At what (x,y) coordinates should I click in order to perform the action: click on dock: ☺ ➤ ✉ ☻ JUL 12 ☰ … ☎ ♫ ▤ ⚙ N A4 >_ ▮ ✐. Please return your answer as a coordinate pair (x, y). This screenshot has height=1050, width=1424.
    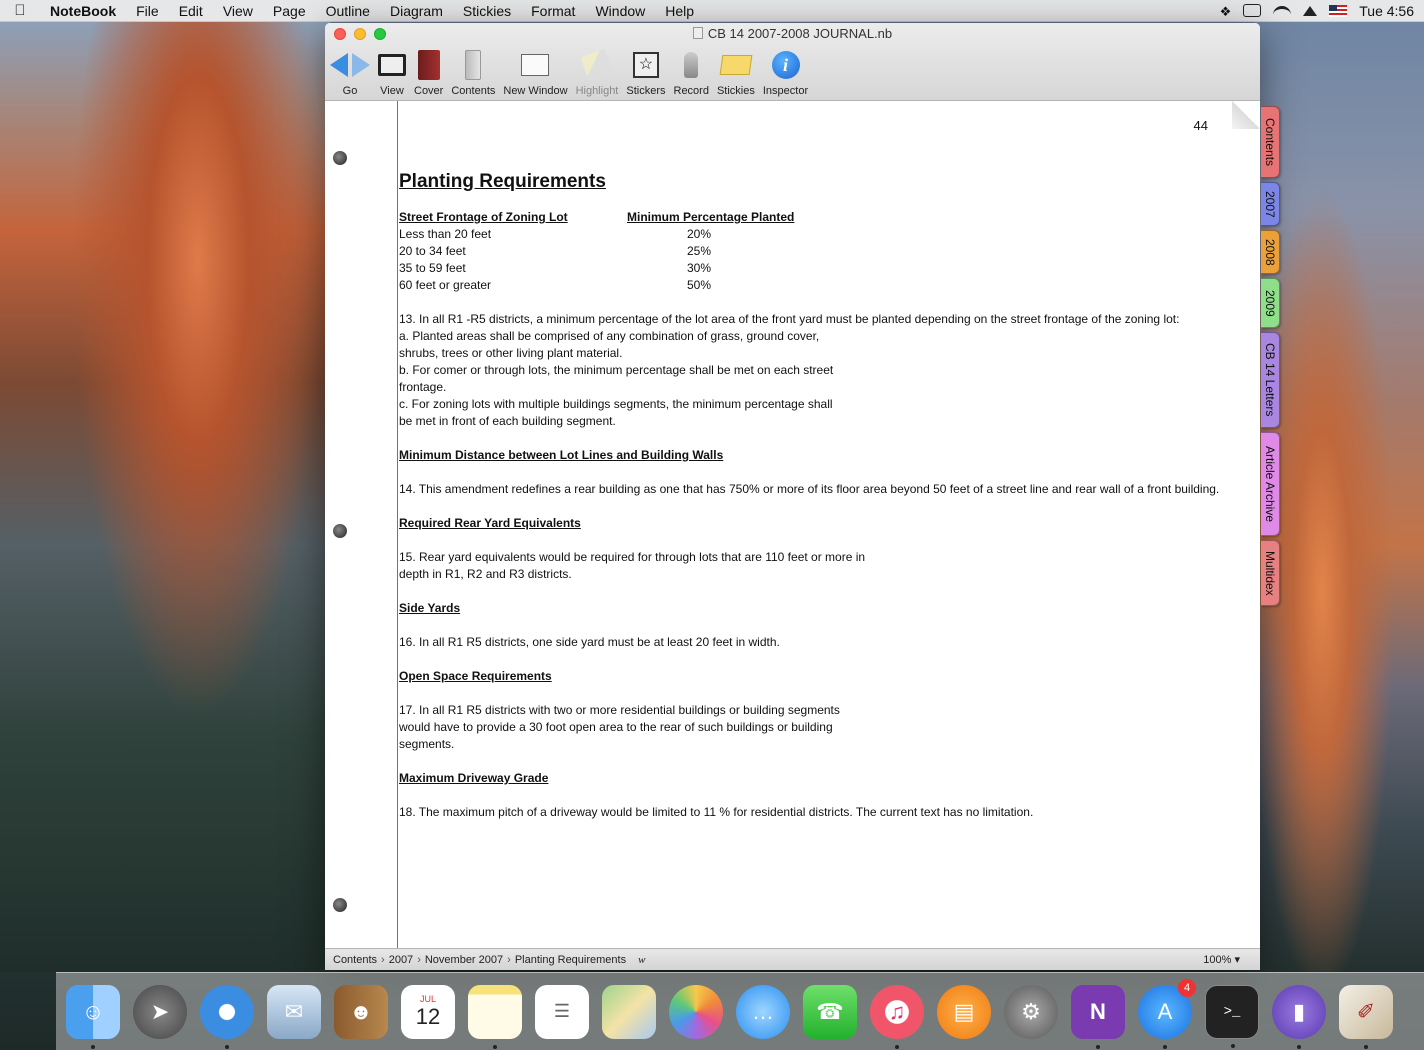
    Looking at the image, I should click on (740, 1011).